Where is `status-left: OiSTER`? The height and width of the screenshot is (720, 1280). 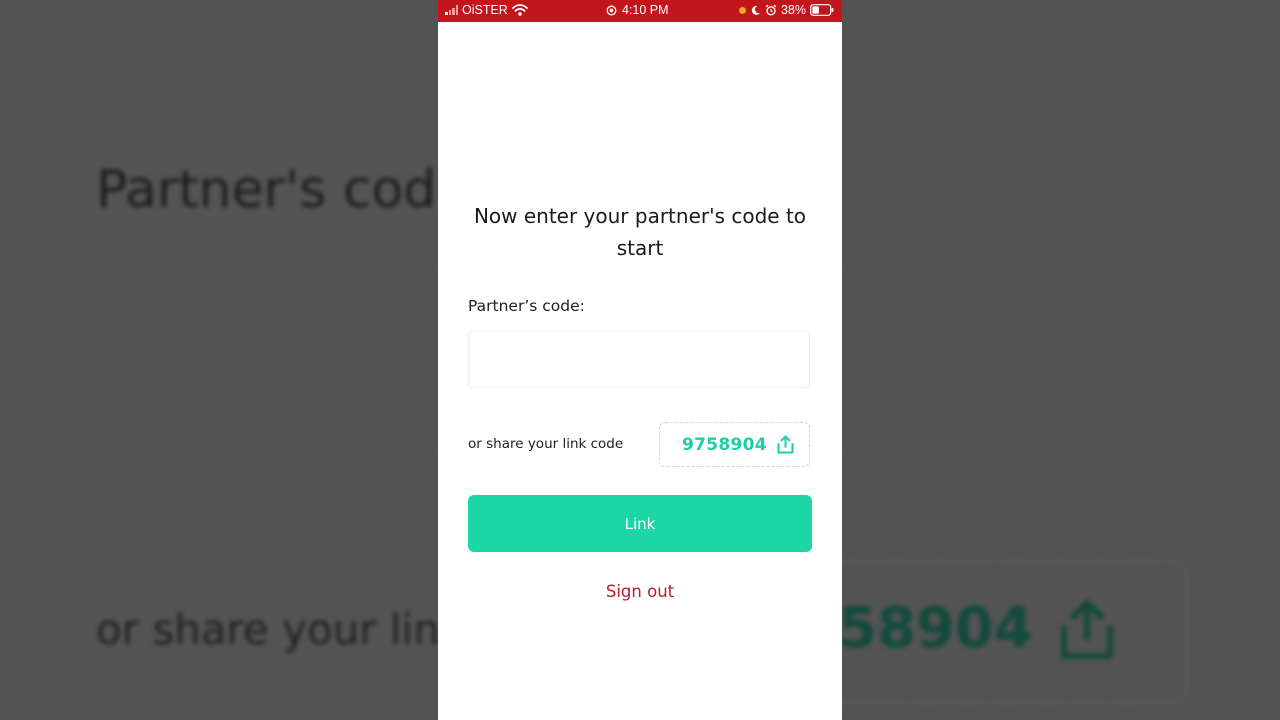
status-left: OiSTER is located at coordinates (486, 10).